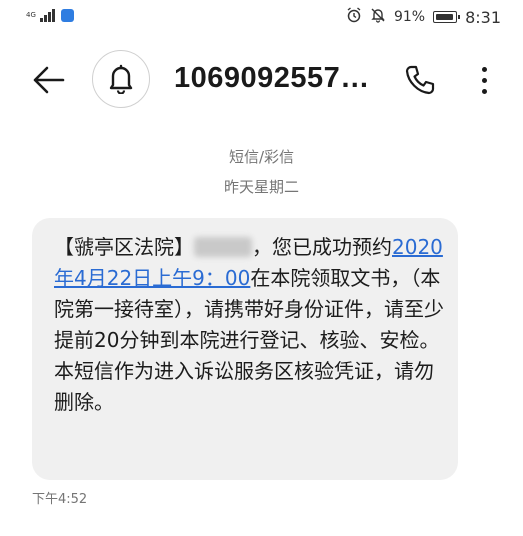  I want to click on status-bar: 4G 91% 8:31, so click(261, 18).